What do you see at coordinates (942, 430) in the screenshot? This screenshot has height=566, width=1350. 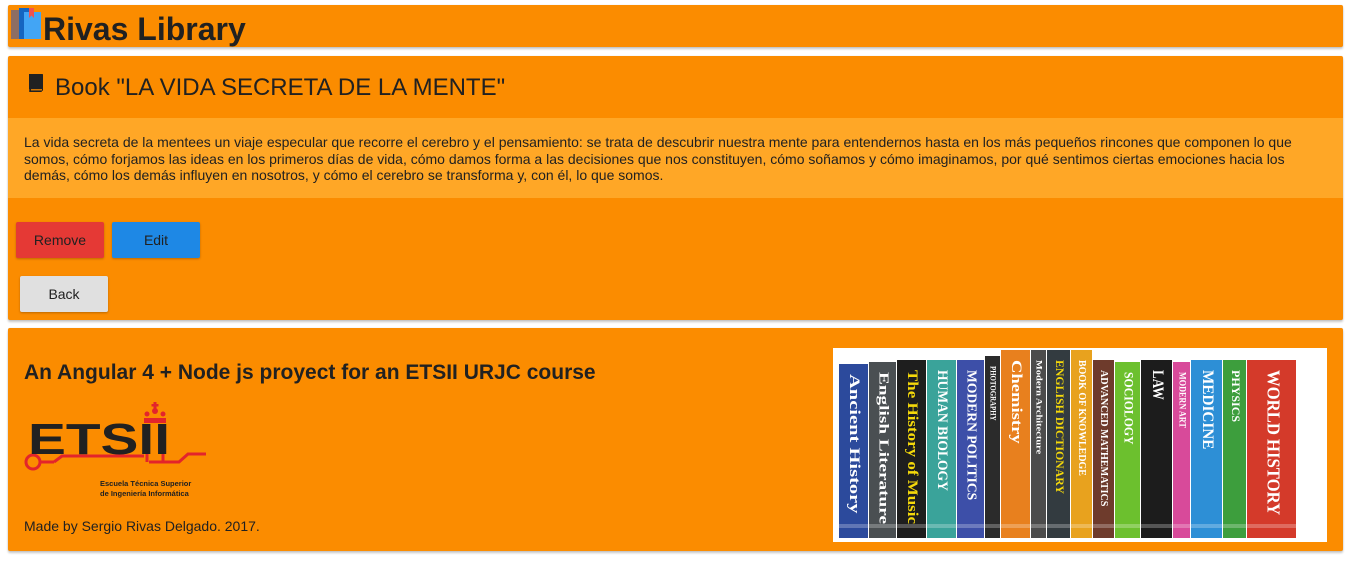 I see `book-spine-label: HUMAN BIOLOGY` at bounding box center [942, 430].